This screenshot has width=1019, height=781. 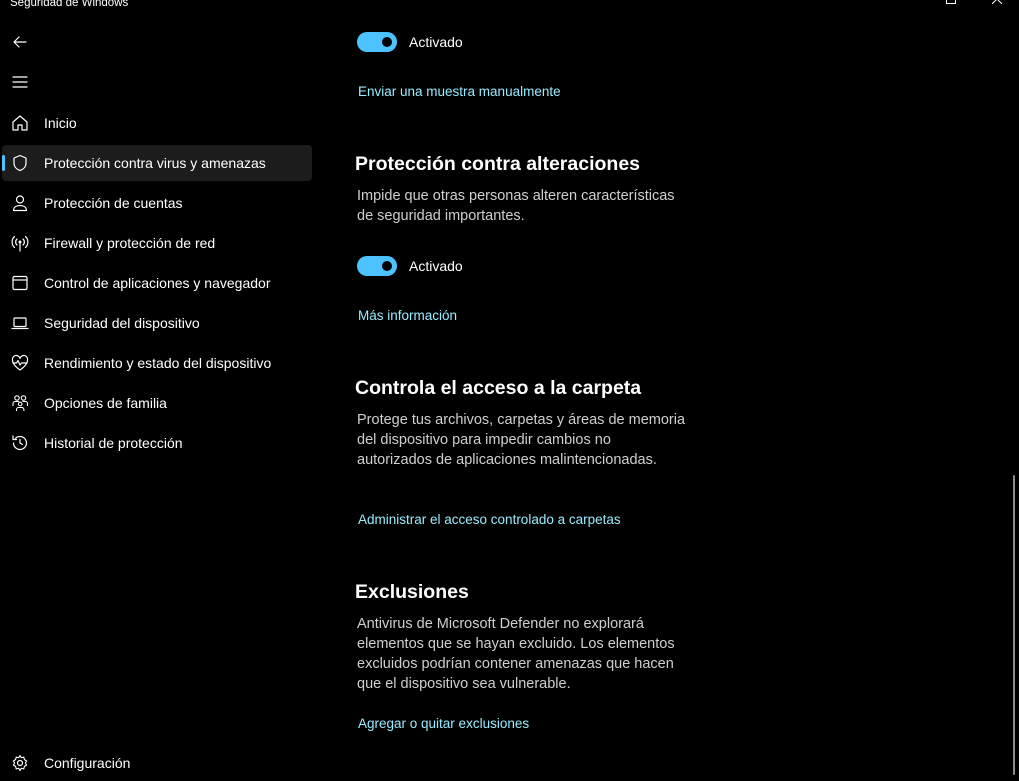 I want to click on heart-pulse-icon, so click(x=20, y=363).